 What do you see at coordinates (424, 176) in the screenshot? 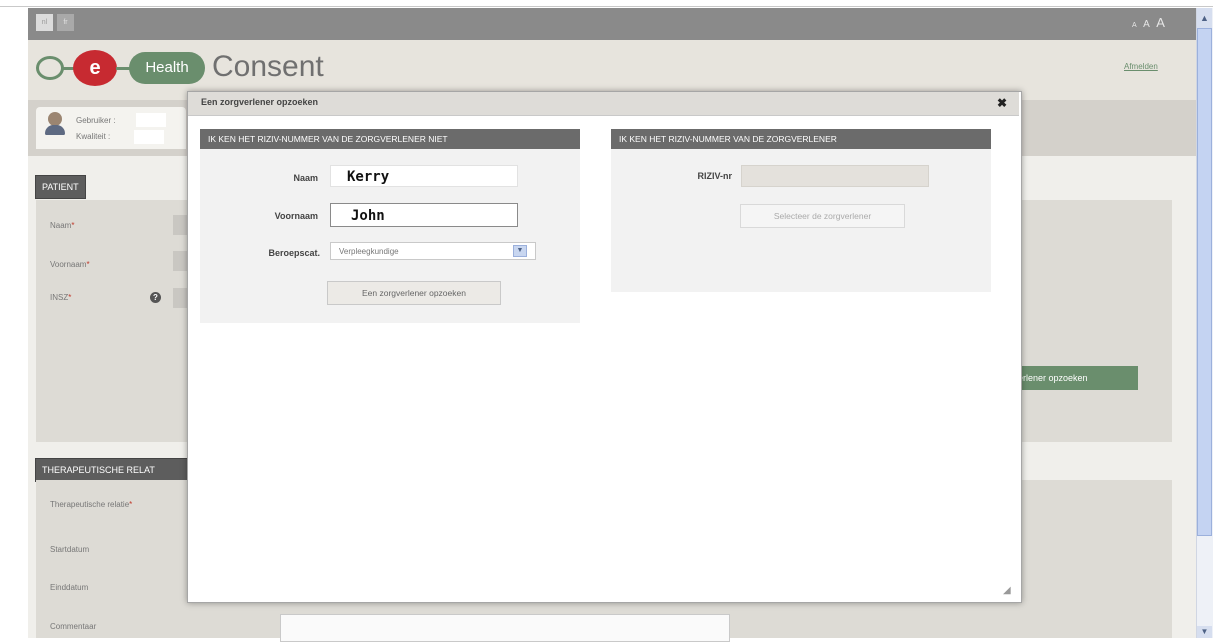
I see `caregiver-naam-input: Kerry` at bounding box center [424, 176].